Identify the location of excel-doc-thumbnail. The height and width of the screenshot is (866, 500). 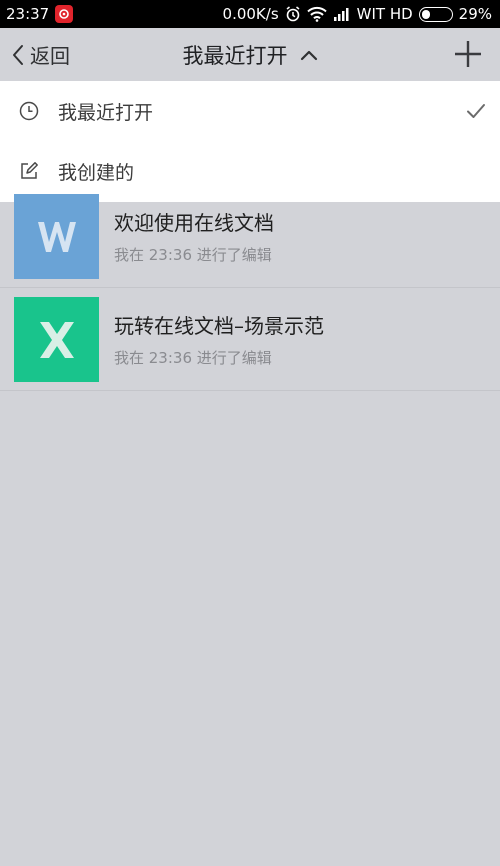
(56, 339).